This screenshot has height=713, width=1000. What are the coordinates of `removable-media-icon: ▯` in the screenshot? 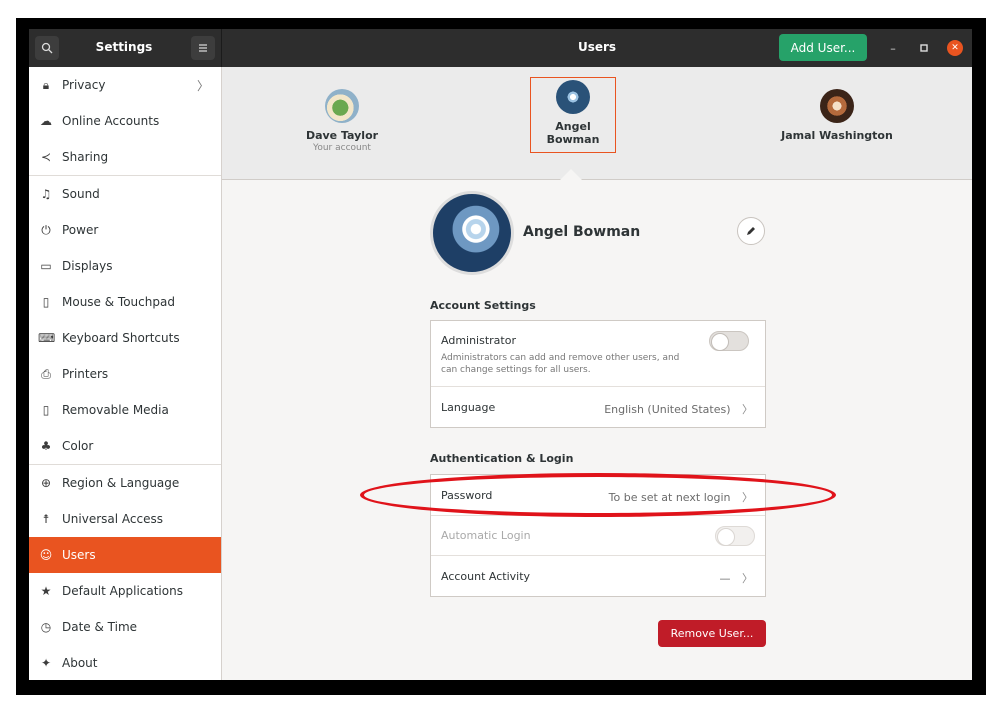 It's located at (46, 410).